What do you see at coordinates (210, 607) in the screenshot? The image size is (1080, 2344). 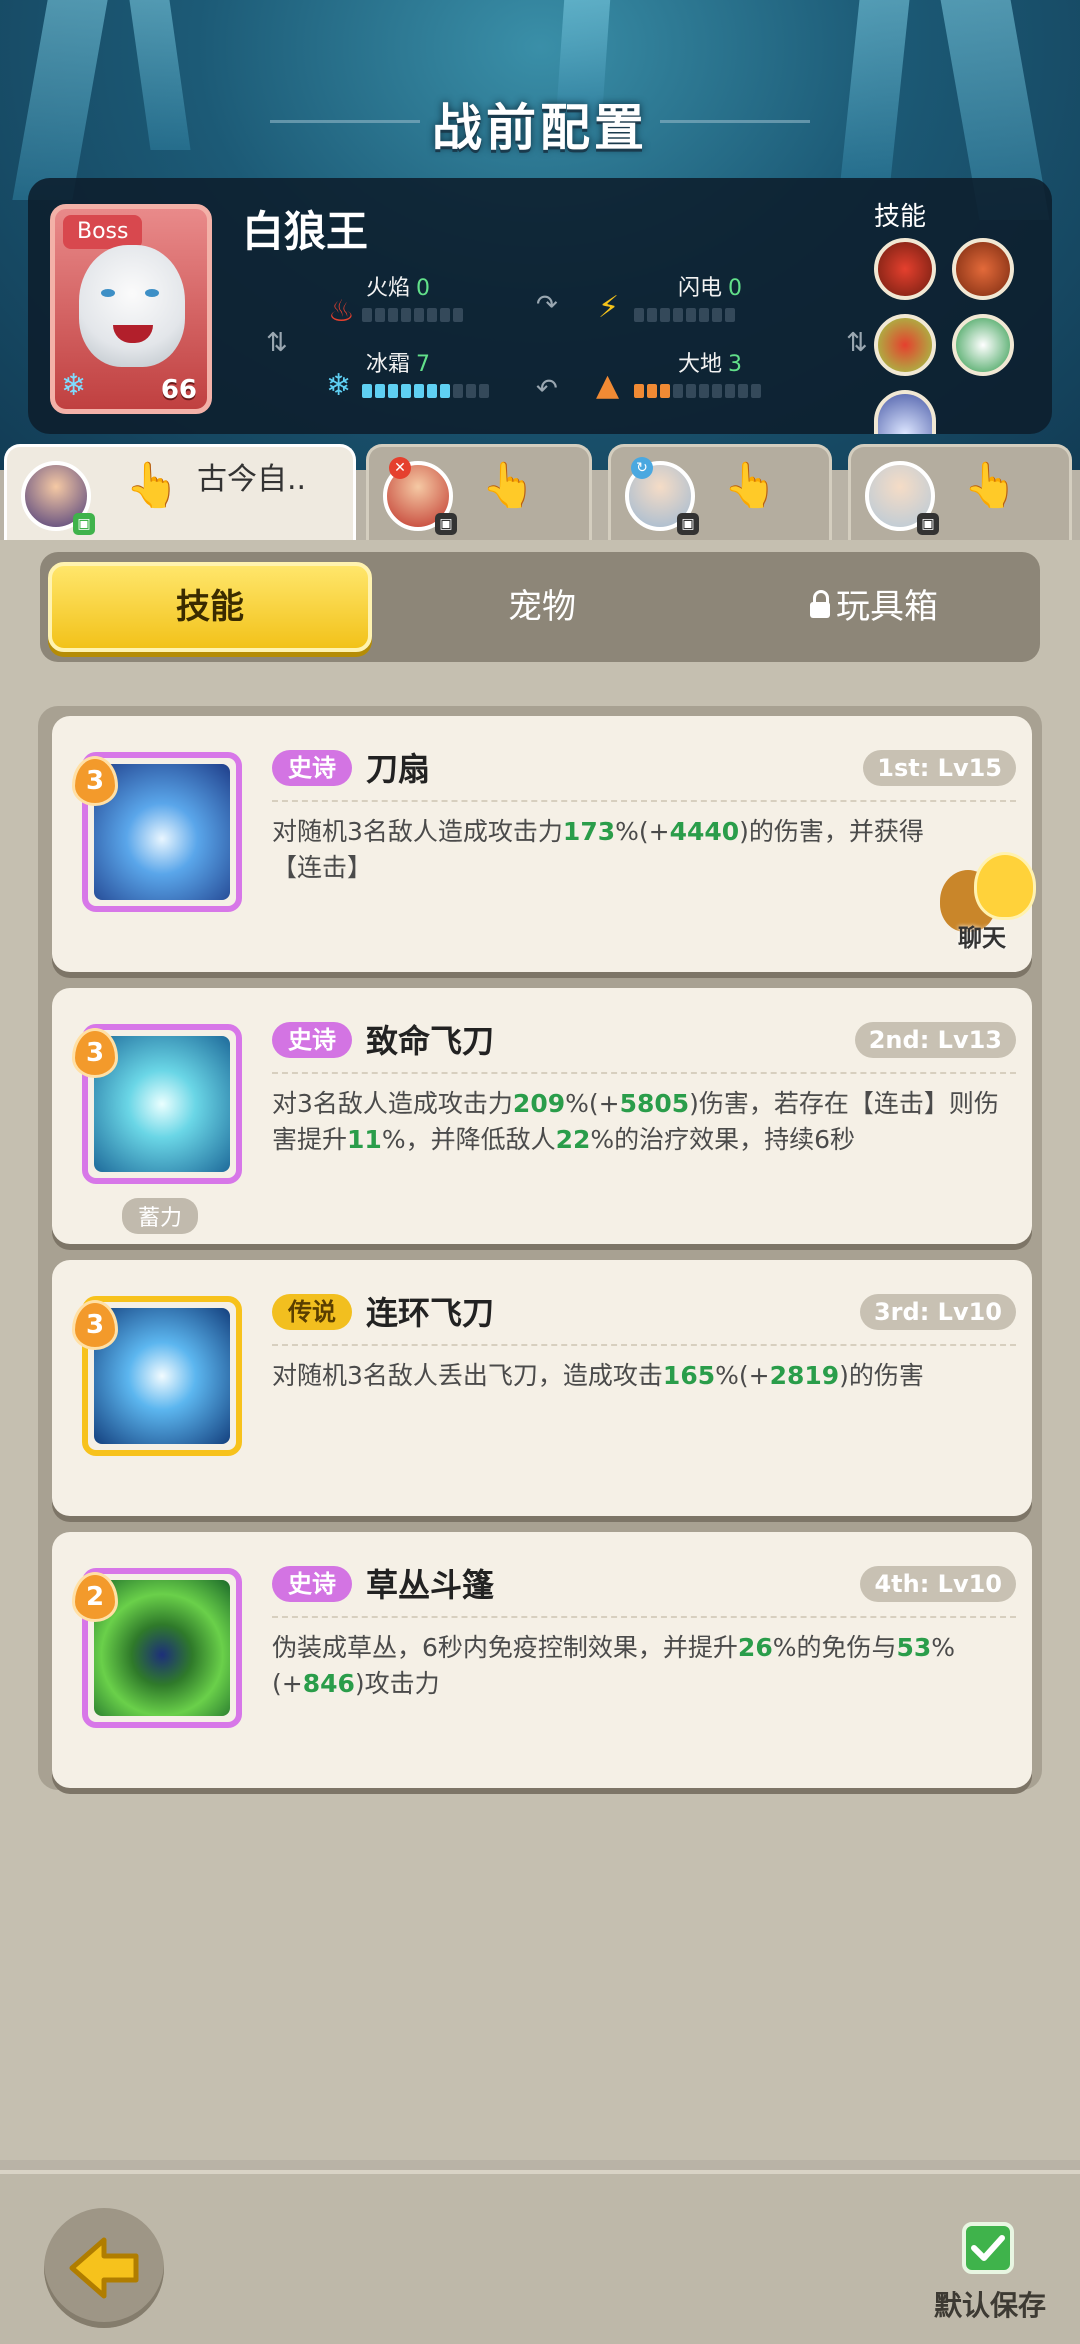 I see `tab-skills: 技能` at bounding box center [210, 607].